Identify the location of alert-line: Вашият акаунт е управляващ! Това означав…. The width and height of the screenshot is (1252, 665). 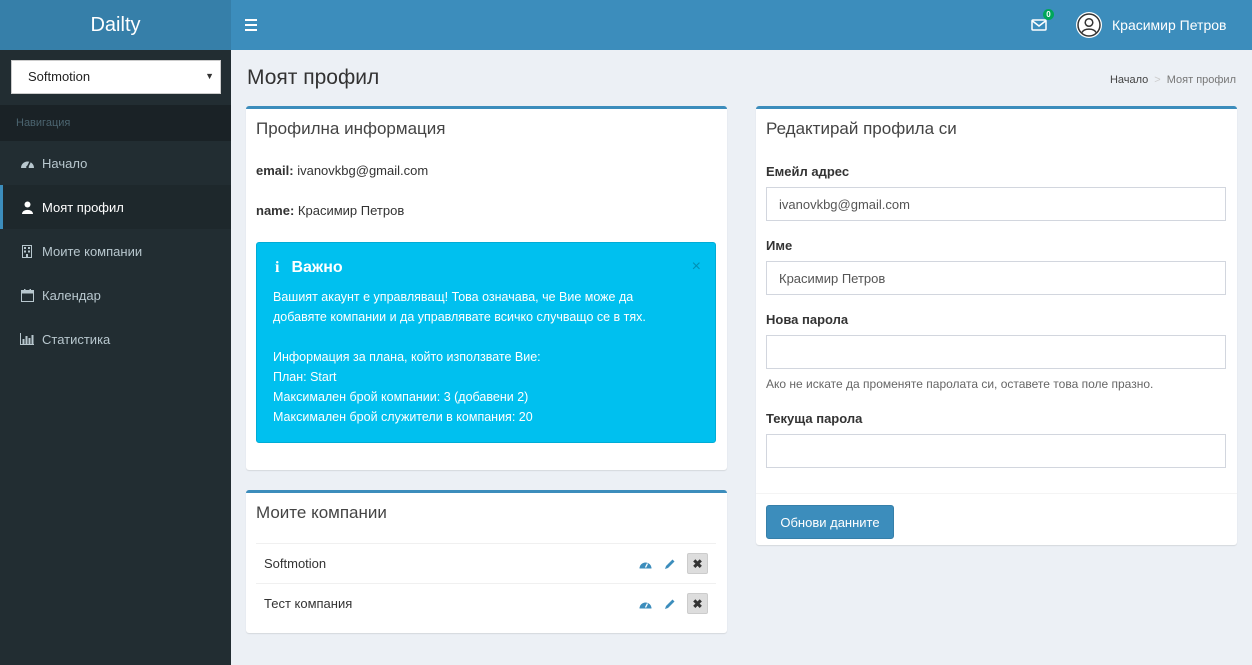
(453, 297).